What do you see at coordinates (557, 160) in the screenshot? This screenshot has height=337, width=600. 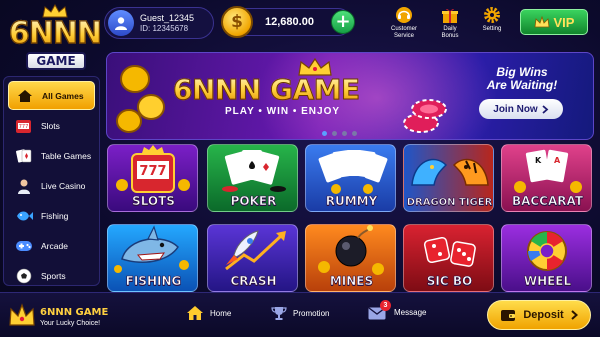 I see `svg-text: A` at bounding box center [557, 160].